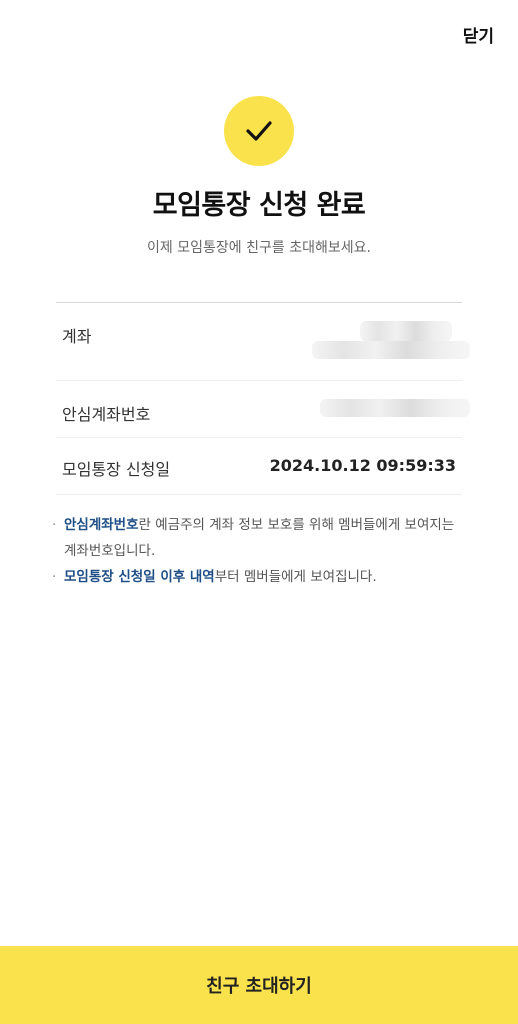 This screenshot has width=518, height=1024. I want to click on check-icon, so click(259, 131).